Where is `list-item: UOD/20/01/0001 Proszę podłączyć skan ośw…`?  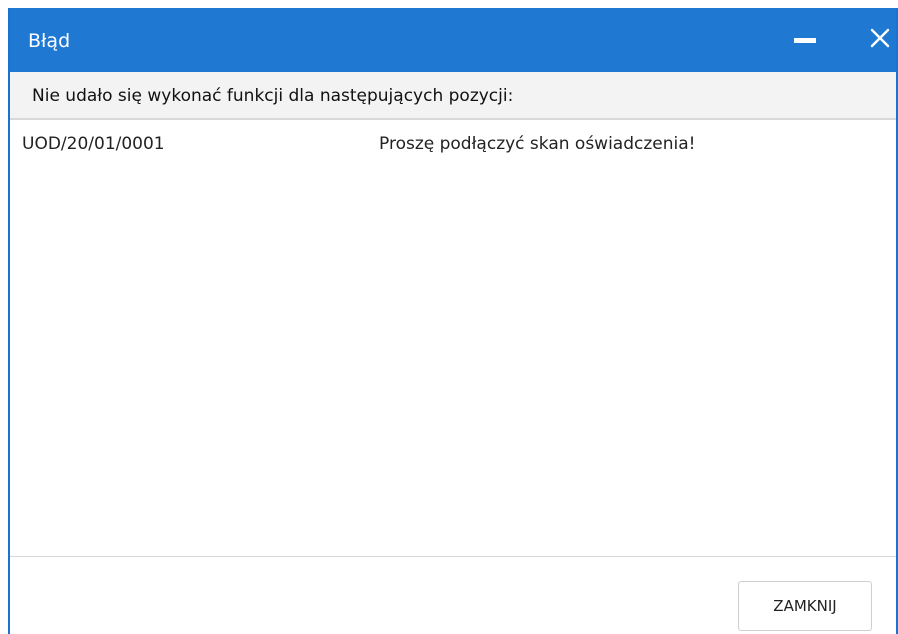 list-item: UOD/20/01/0001 Proszę podłączyć skan ośw… is located at coordinates (453, 142).